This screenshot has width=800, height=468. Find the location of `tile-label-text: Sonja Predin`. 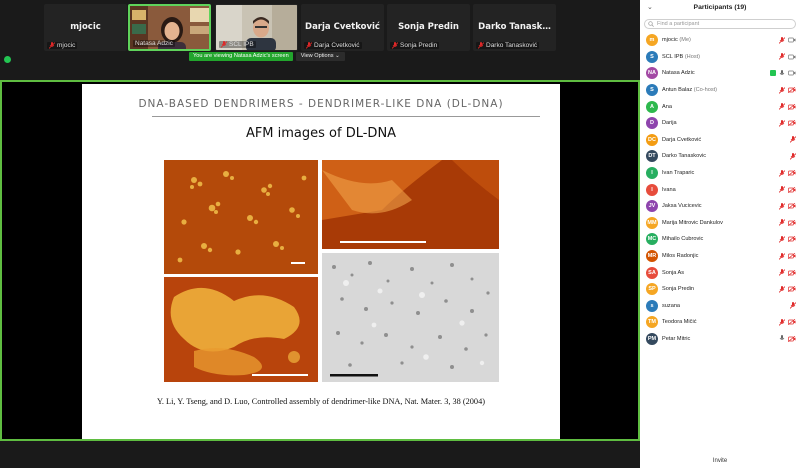

tile-label-text: Sonja Predin is located at coordinates (419, 45).